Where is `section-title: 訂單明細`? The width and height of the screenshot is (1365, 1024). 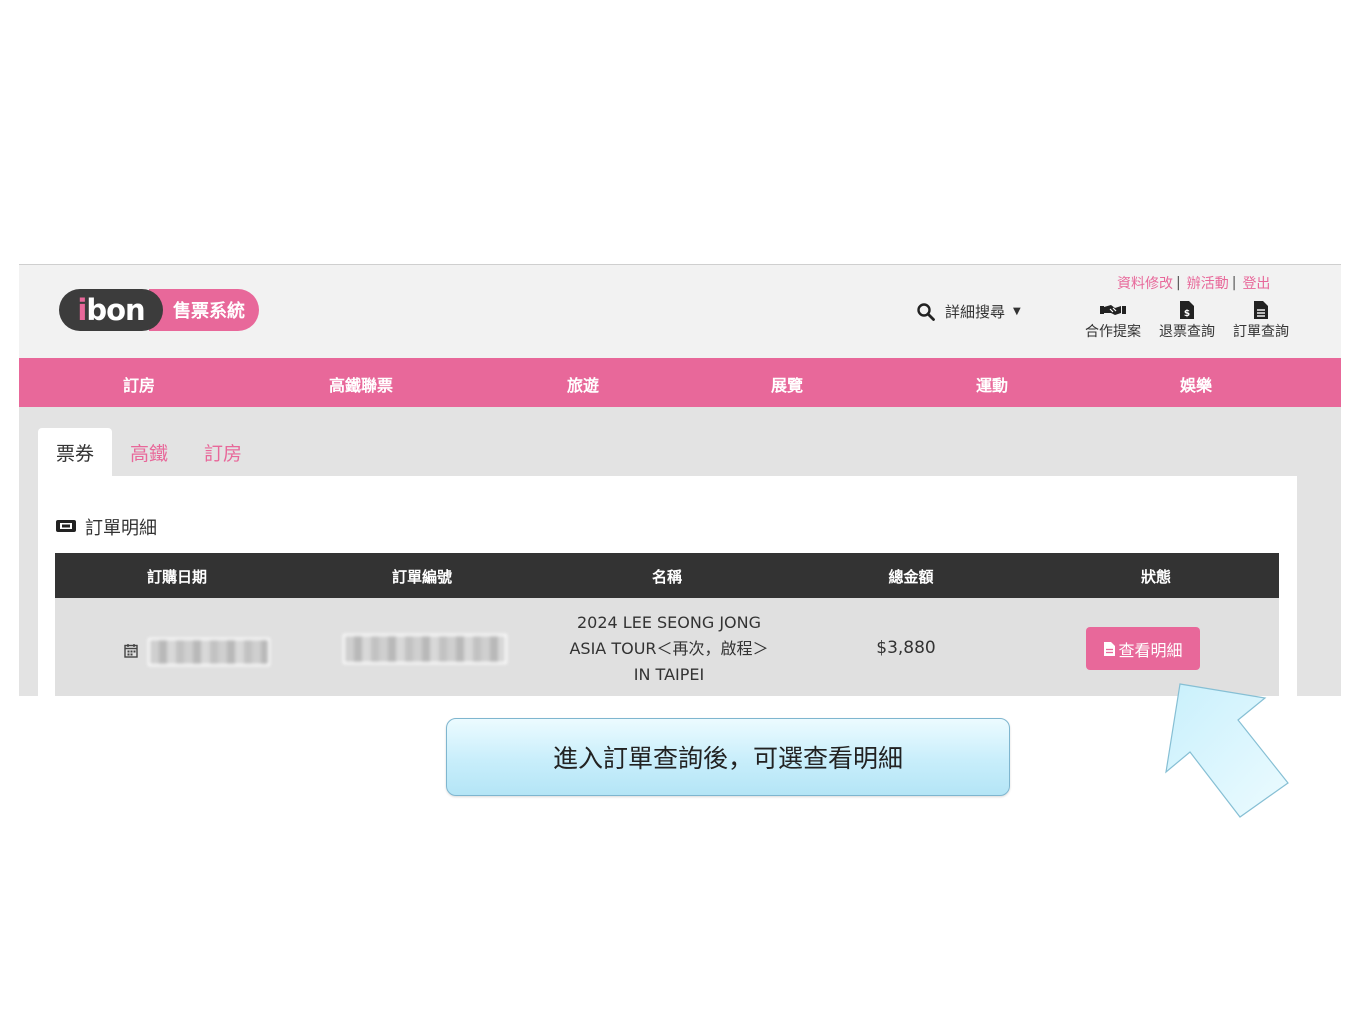
section-title: 訂單明細 is located at coordinates (106, 527).